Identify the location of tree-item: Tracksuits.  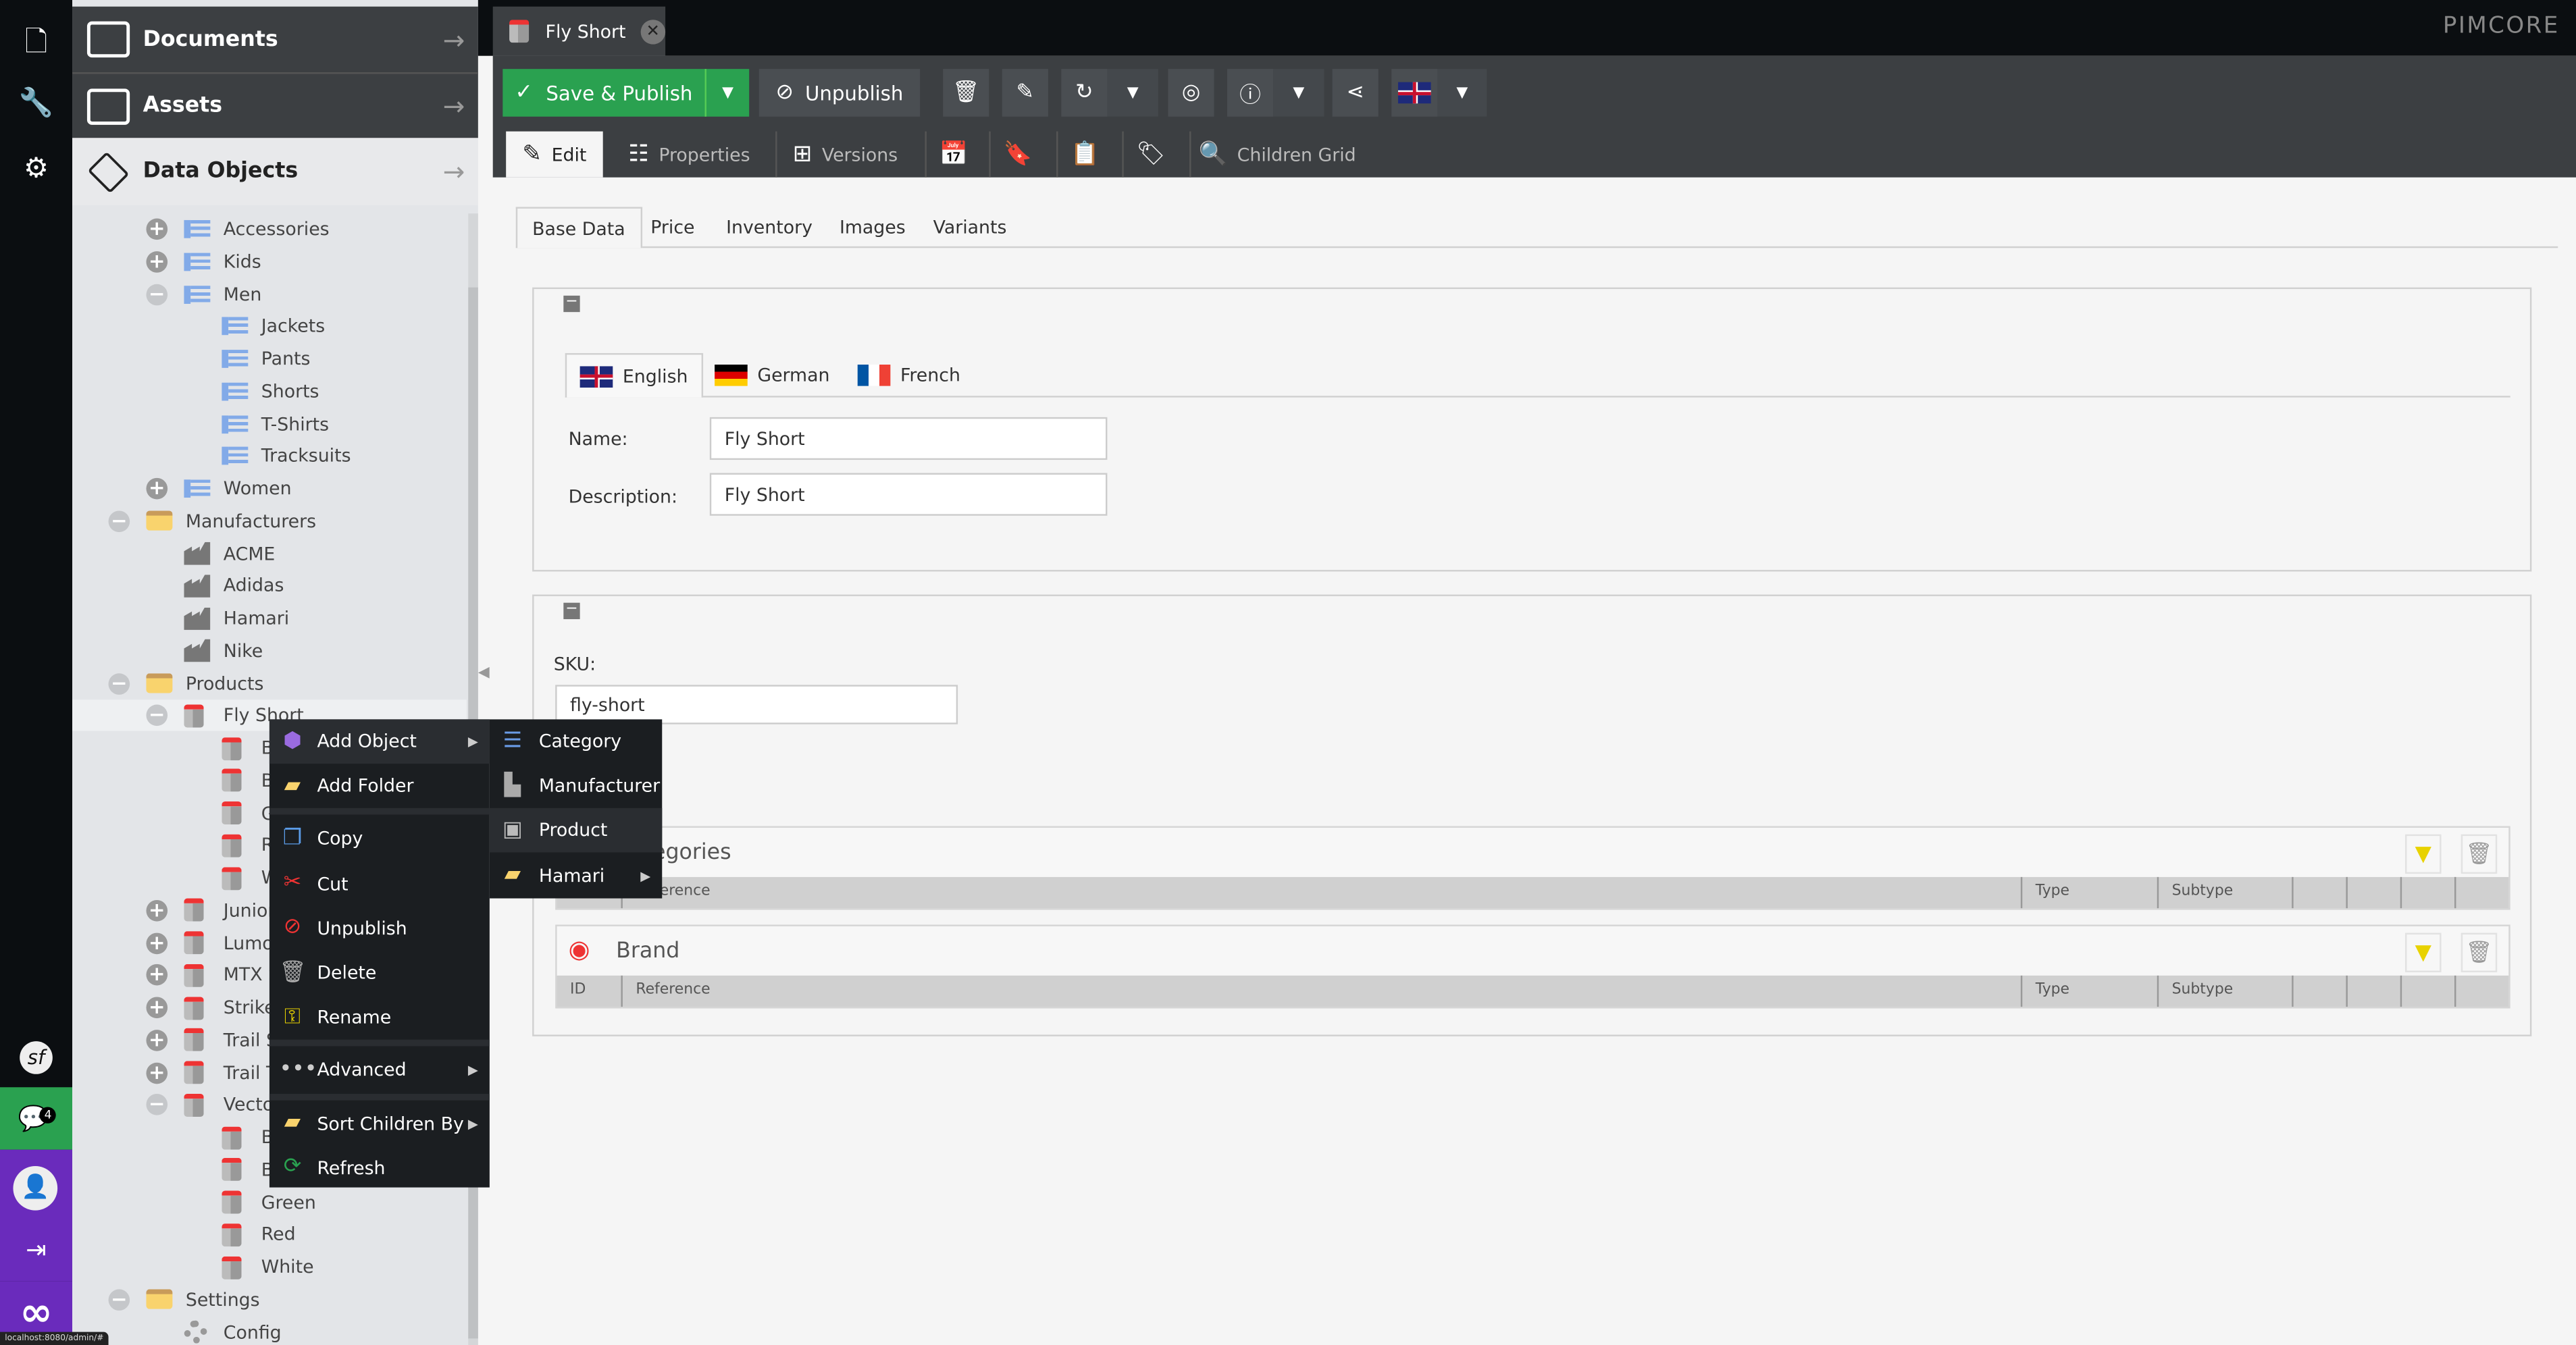
(269, 455).